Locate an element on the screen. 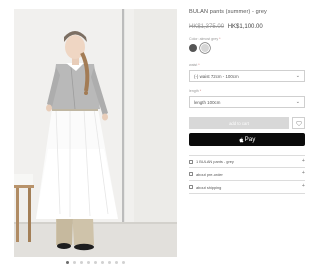 This screenshot has height=271, width=320. length-label-text: length is located at coordinates (194, 91).